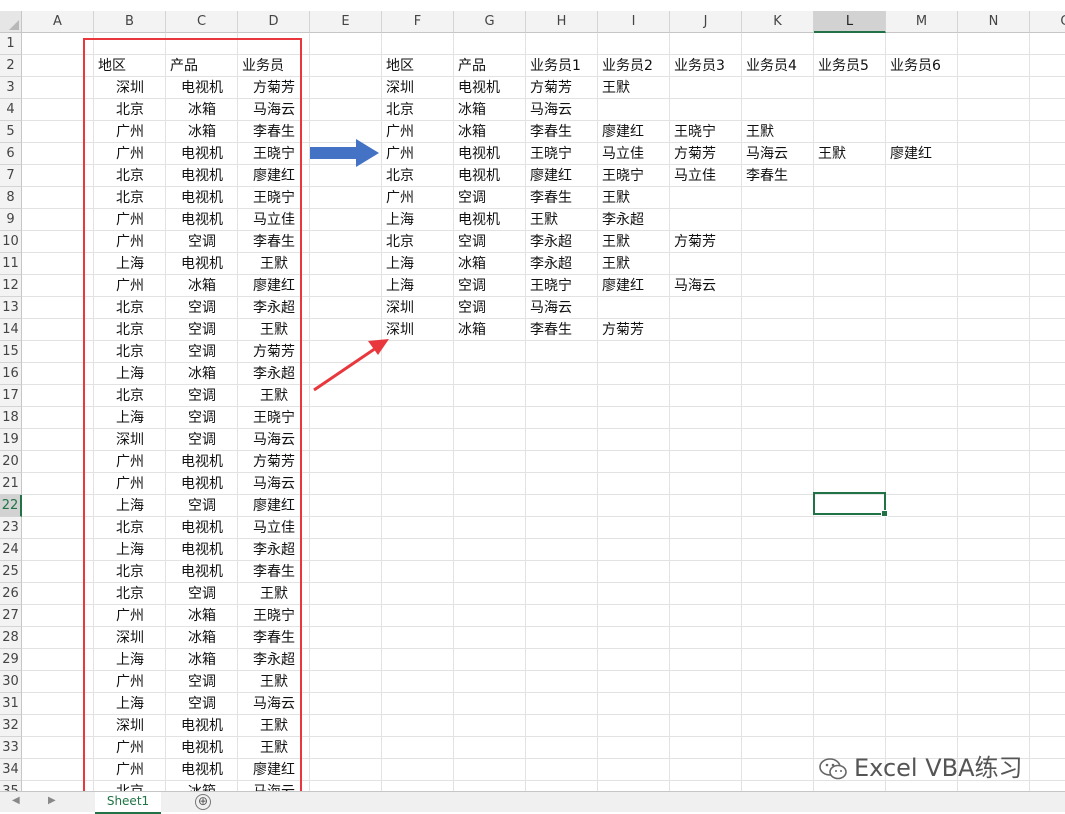 The width and height of the screenshot is (1065, 814). What do you see at coordinates (938, 768) in the screenshot?
I see `watermark-text: Excel VBA练习` at bounding box center [938, 768].